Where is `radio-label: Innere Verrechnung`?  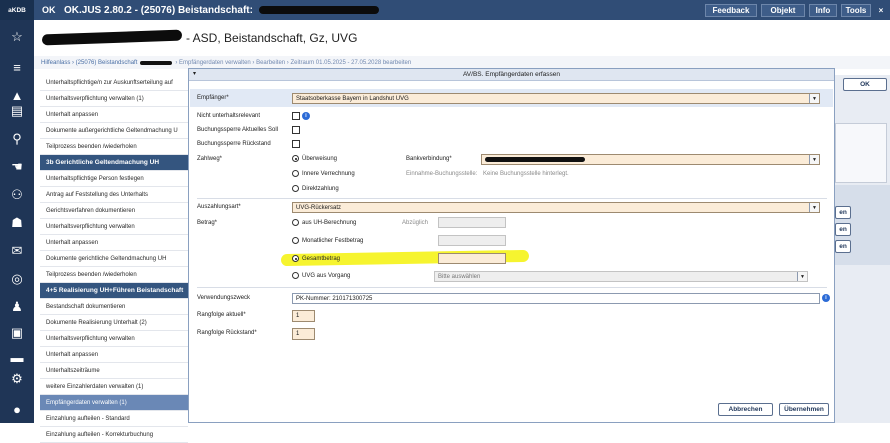 radio-label: Innere Verrechnung is located at coordinates (328, 174).